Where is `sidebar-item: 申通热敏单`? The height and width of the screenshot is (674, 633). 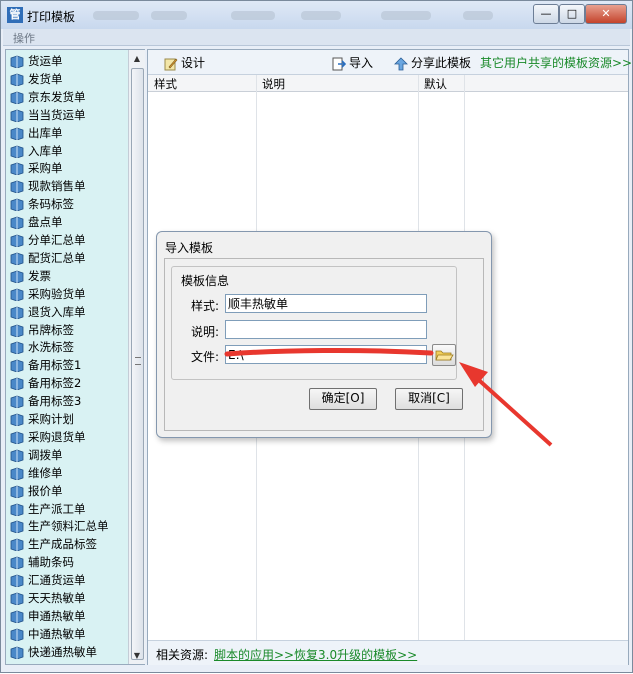 sidebar-item: 申通热敏单 is located at coordinates (48, 616).